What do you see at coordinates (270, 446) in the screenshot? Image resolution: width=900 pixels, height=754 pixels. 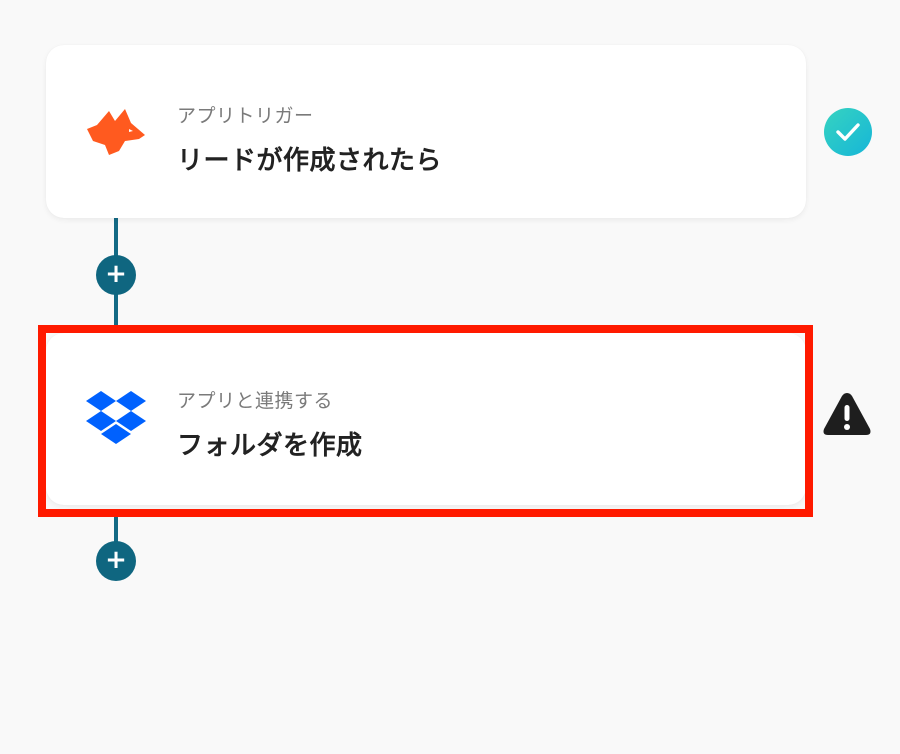 I see `step-title: フォルダを作成` at bounding box center [270, 446].